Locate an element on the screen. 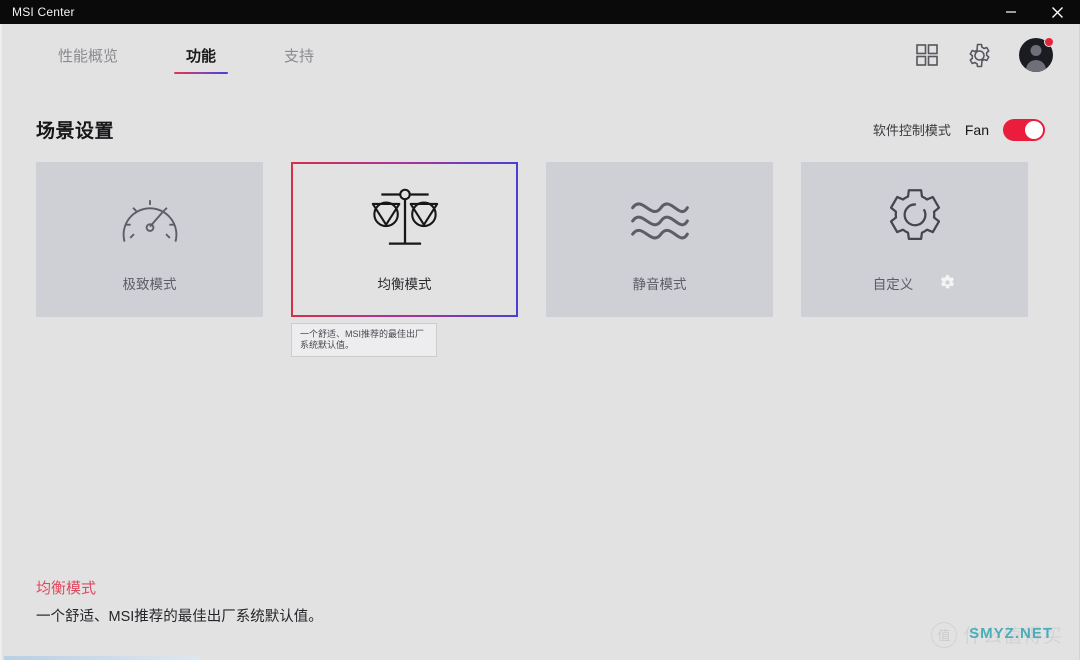 The height and width of the screenshot is (660, 1080). scenario-card-extreme: 极致模式 is located at coordinates (149, 239).